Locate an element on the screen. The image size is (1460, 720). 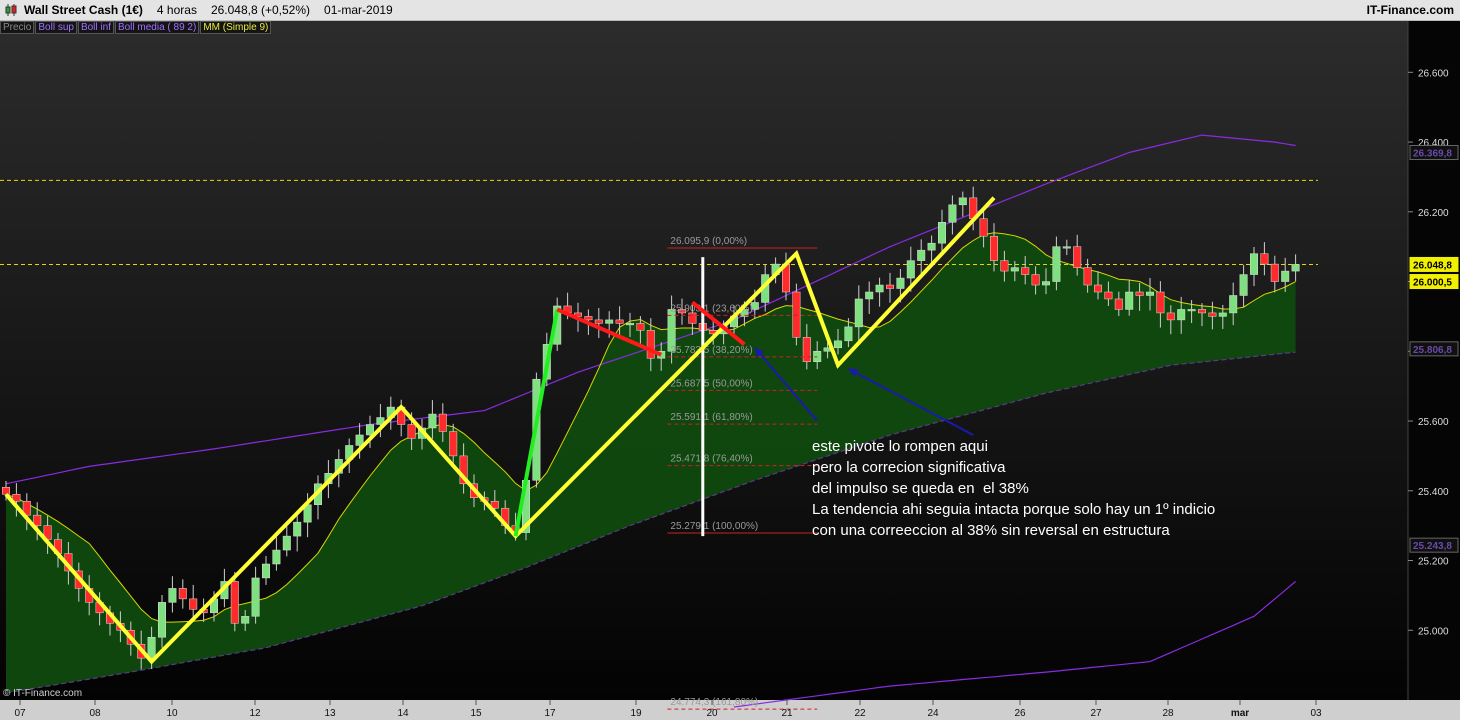
legend-sma: MM (Simple 9) is located at coordinates (236, 27).